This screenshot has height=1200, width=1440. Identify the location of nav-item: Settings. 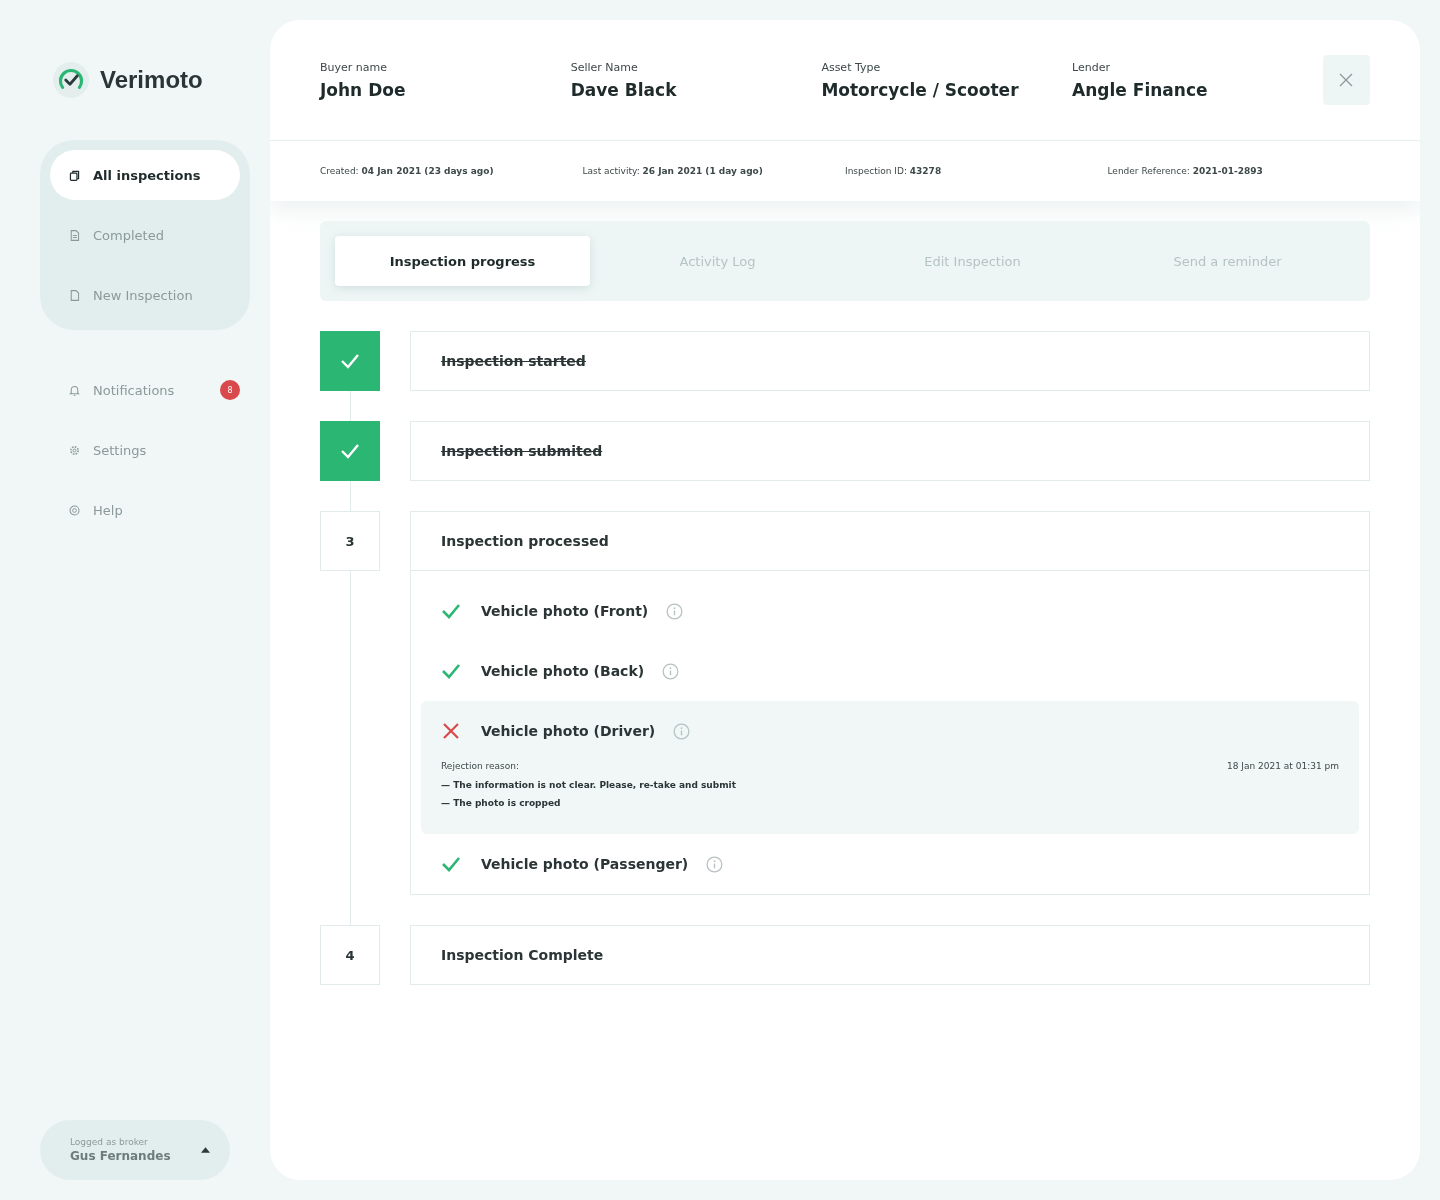
(145, 450).